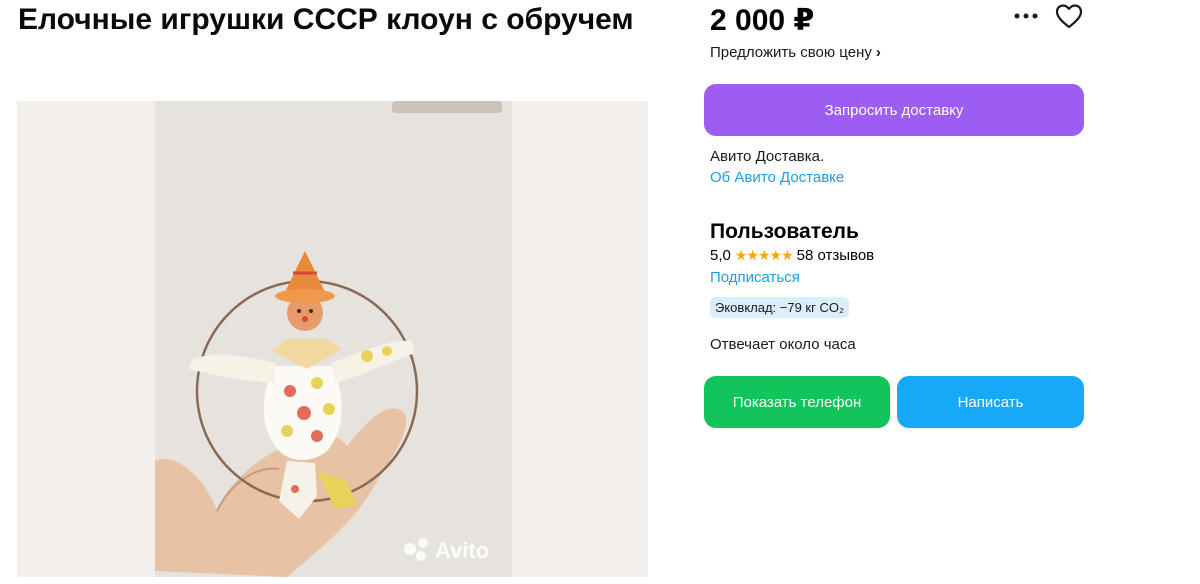  I want to click on more-dots-icon, so click(1026, 16).